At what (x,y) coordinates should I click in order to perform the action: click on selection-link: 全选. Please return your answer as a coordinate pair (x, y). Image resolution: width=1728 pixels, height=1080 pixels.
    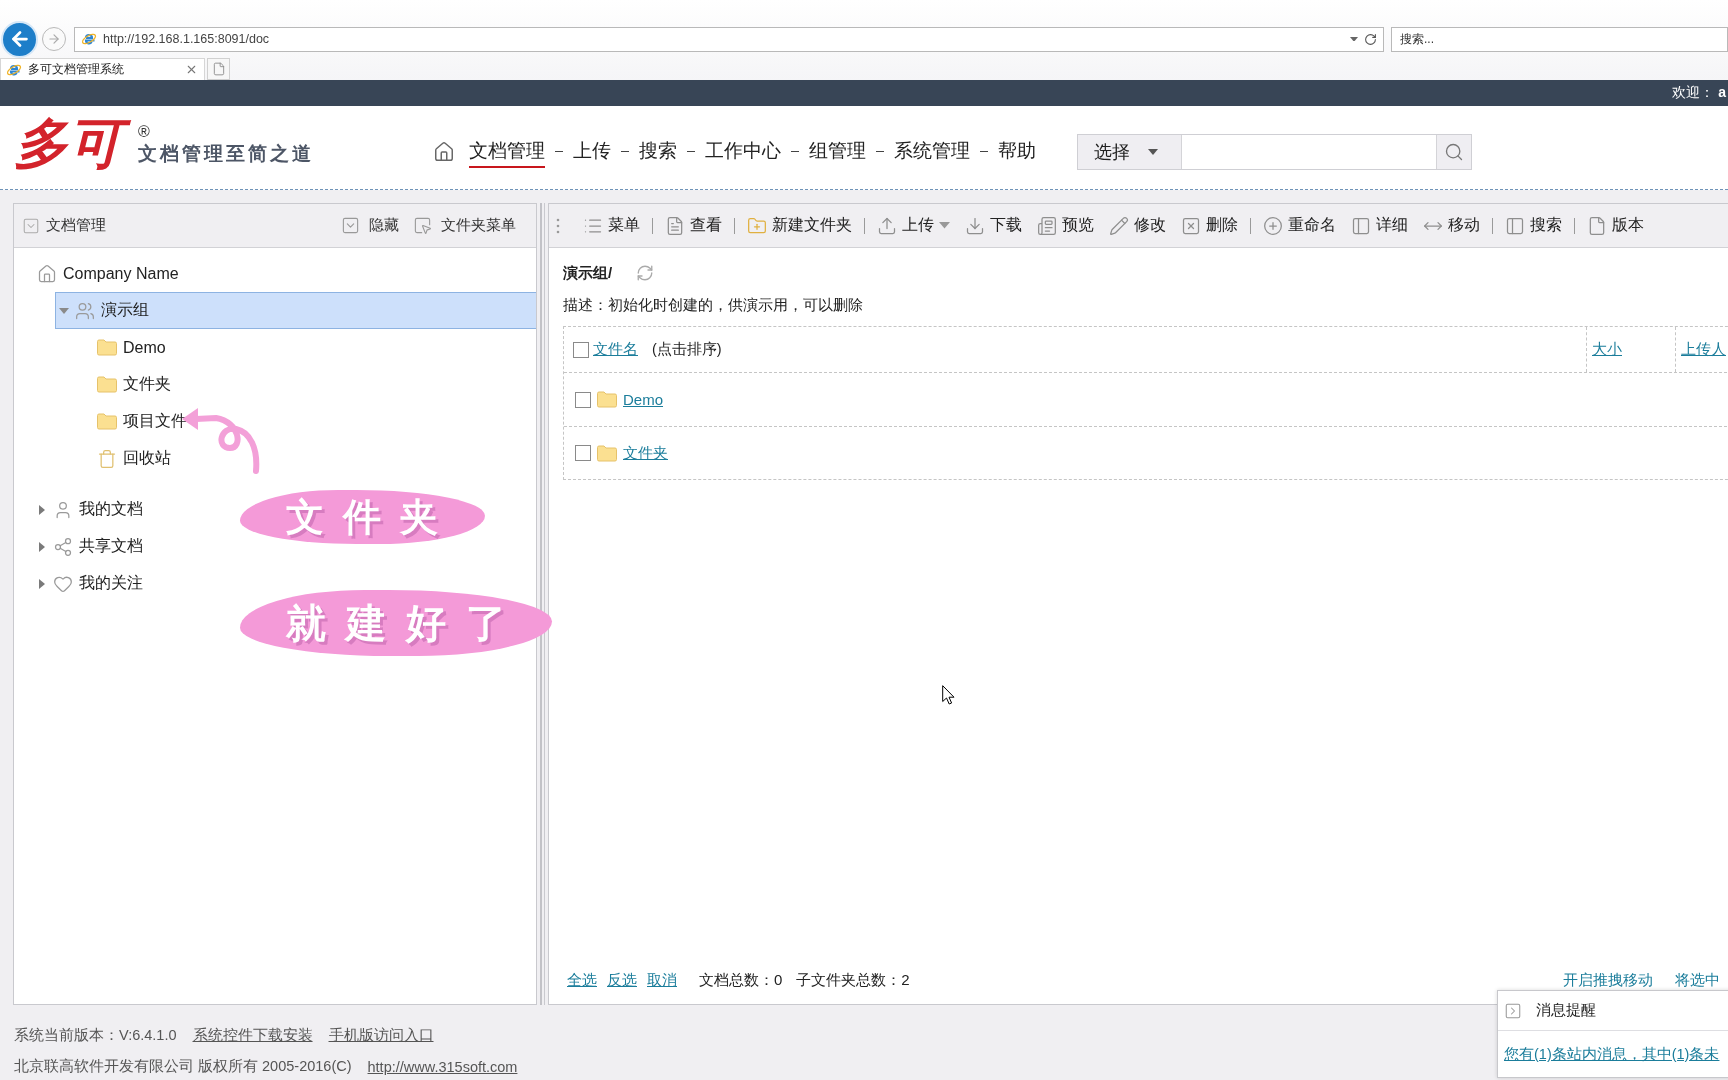
    Looking at the image, I should click on (582, 980).